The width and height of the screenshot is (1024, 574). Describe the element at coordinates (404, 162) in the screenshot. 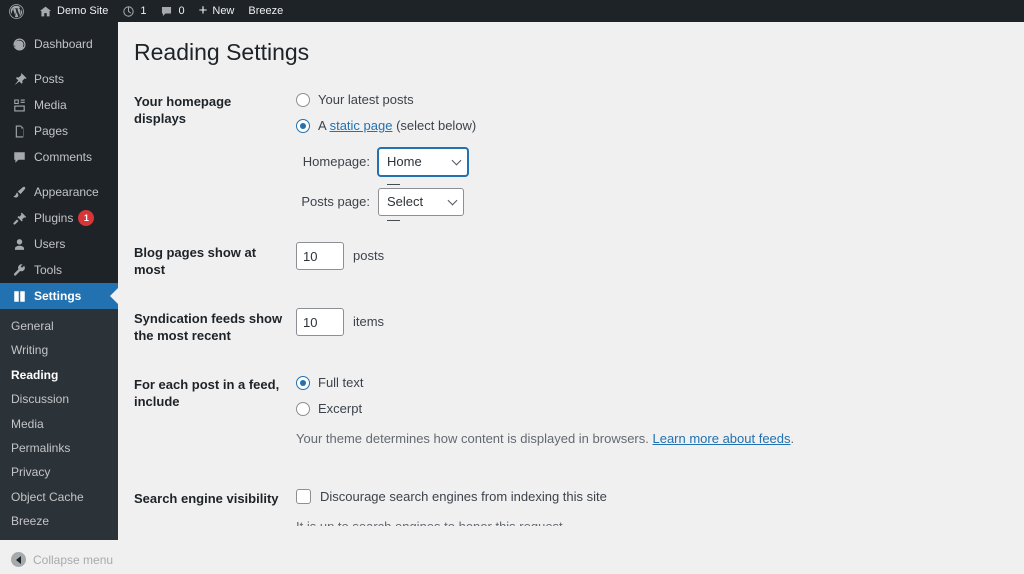

I see `homepage-select-value: Home` at that location.